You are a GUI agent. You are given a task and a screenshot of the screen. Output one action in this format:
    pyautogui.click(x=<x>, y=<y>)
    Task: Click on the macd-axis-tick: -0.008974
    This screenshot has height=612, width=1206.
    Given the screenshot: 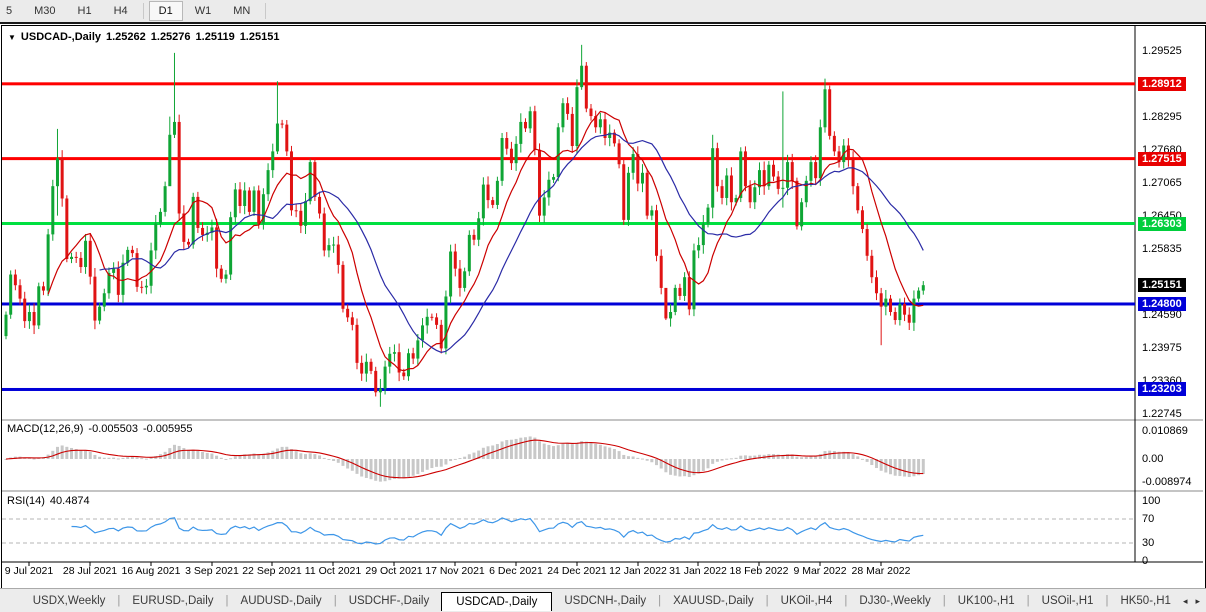 What is the action you would take?
    pyautogui.click(x=1167, y=482)
    